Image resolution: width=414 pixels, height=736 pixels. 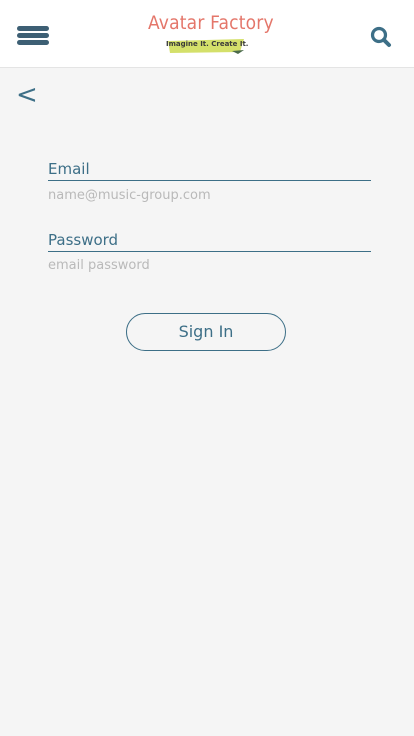 What do you see at coordinates (381, 37) in the screenshot?
I see `search-icon` at bounding box center [381, 37].